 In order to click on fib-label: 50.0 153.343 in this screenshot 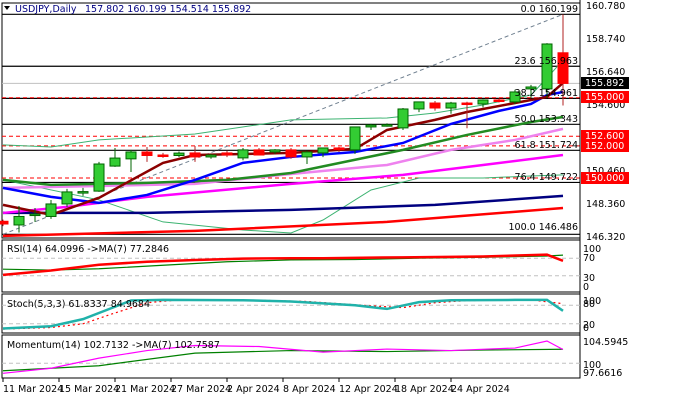, I will do `click(546, 119)`.